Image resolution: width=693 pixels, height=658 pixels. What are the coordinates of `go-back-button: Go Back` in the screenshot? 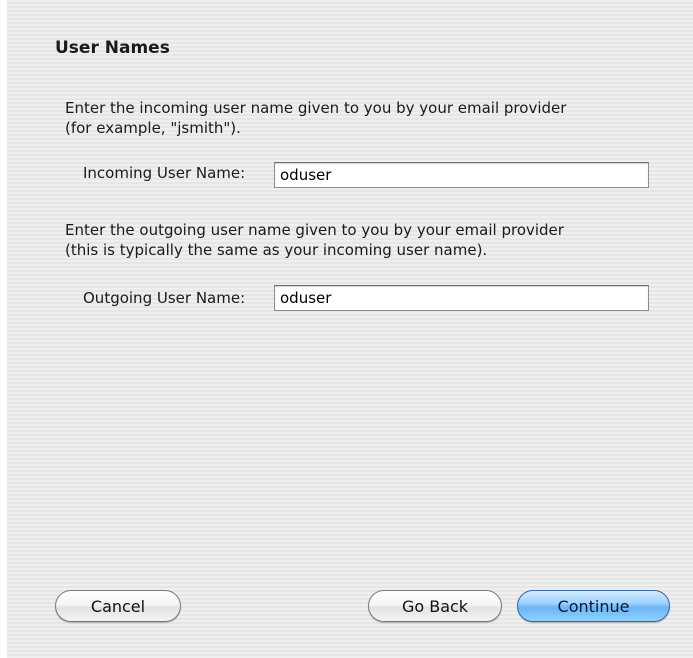 It's located at (435, 606).